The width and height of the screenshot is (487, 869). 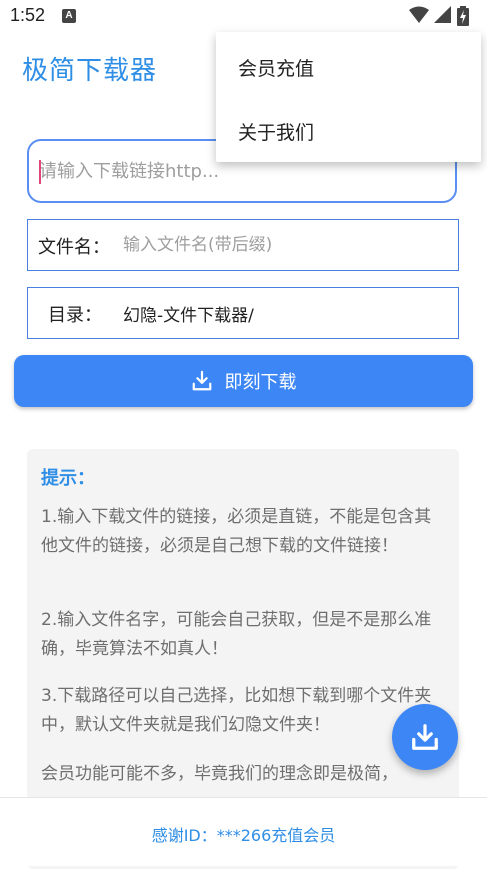 I want to click on filename-label: 文件名：, so click(x=74, y=247).